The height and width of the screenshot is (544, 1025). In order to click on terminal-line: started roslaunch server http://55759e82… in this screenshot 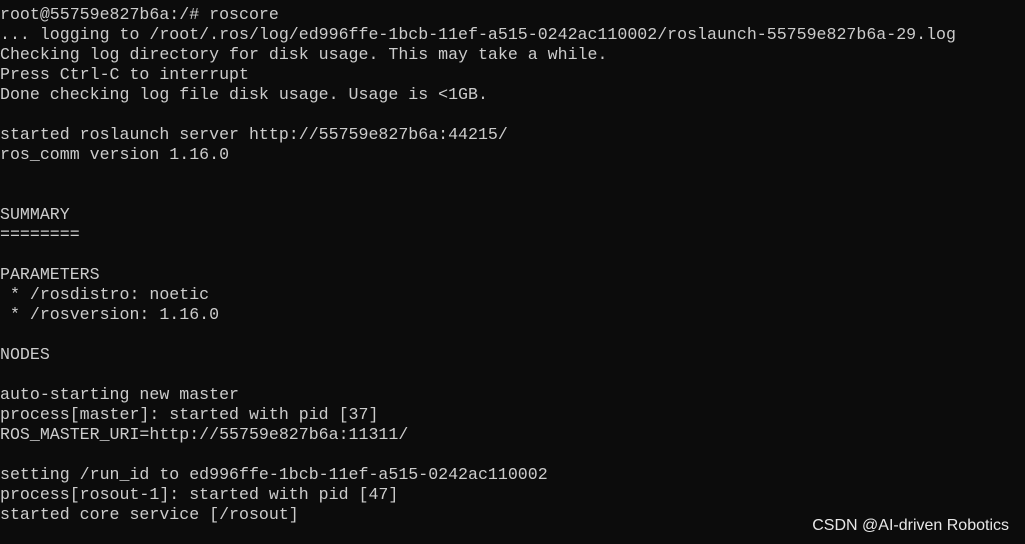, I will do `click(254, 134)`.